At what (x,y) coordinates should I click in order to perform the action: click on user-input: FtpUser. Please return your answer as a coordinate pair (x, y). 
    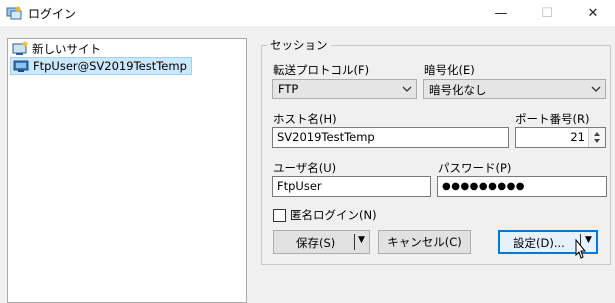
    Looking at the image, I should click on (351, 186).